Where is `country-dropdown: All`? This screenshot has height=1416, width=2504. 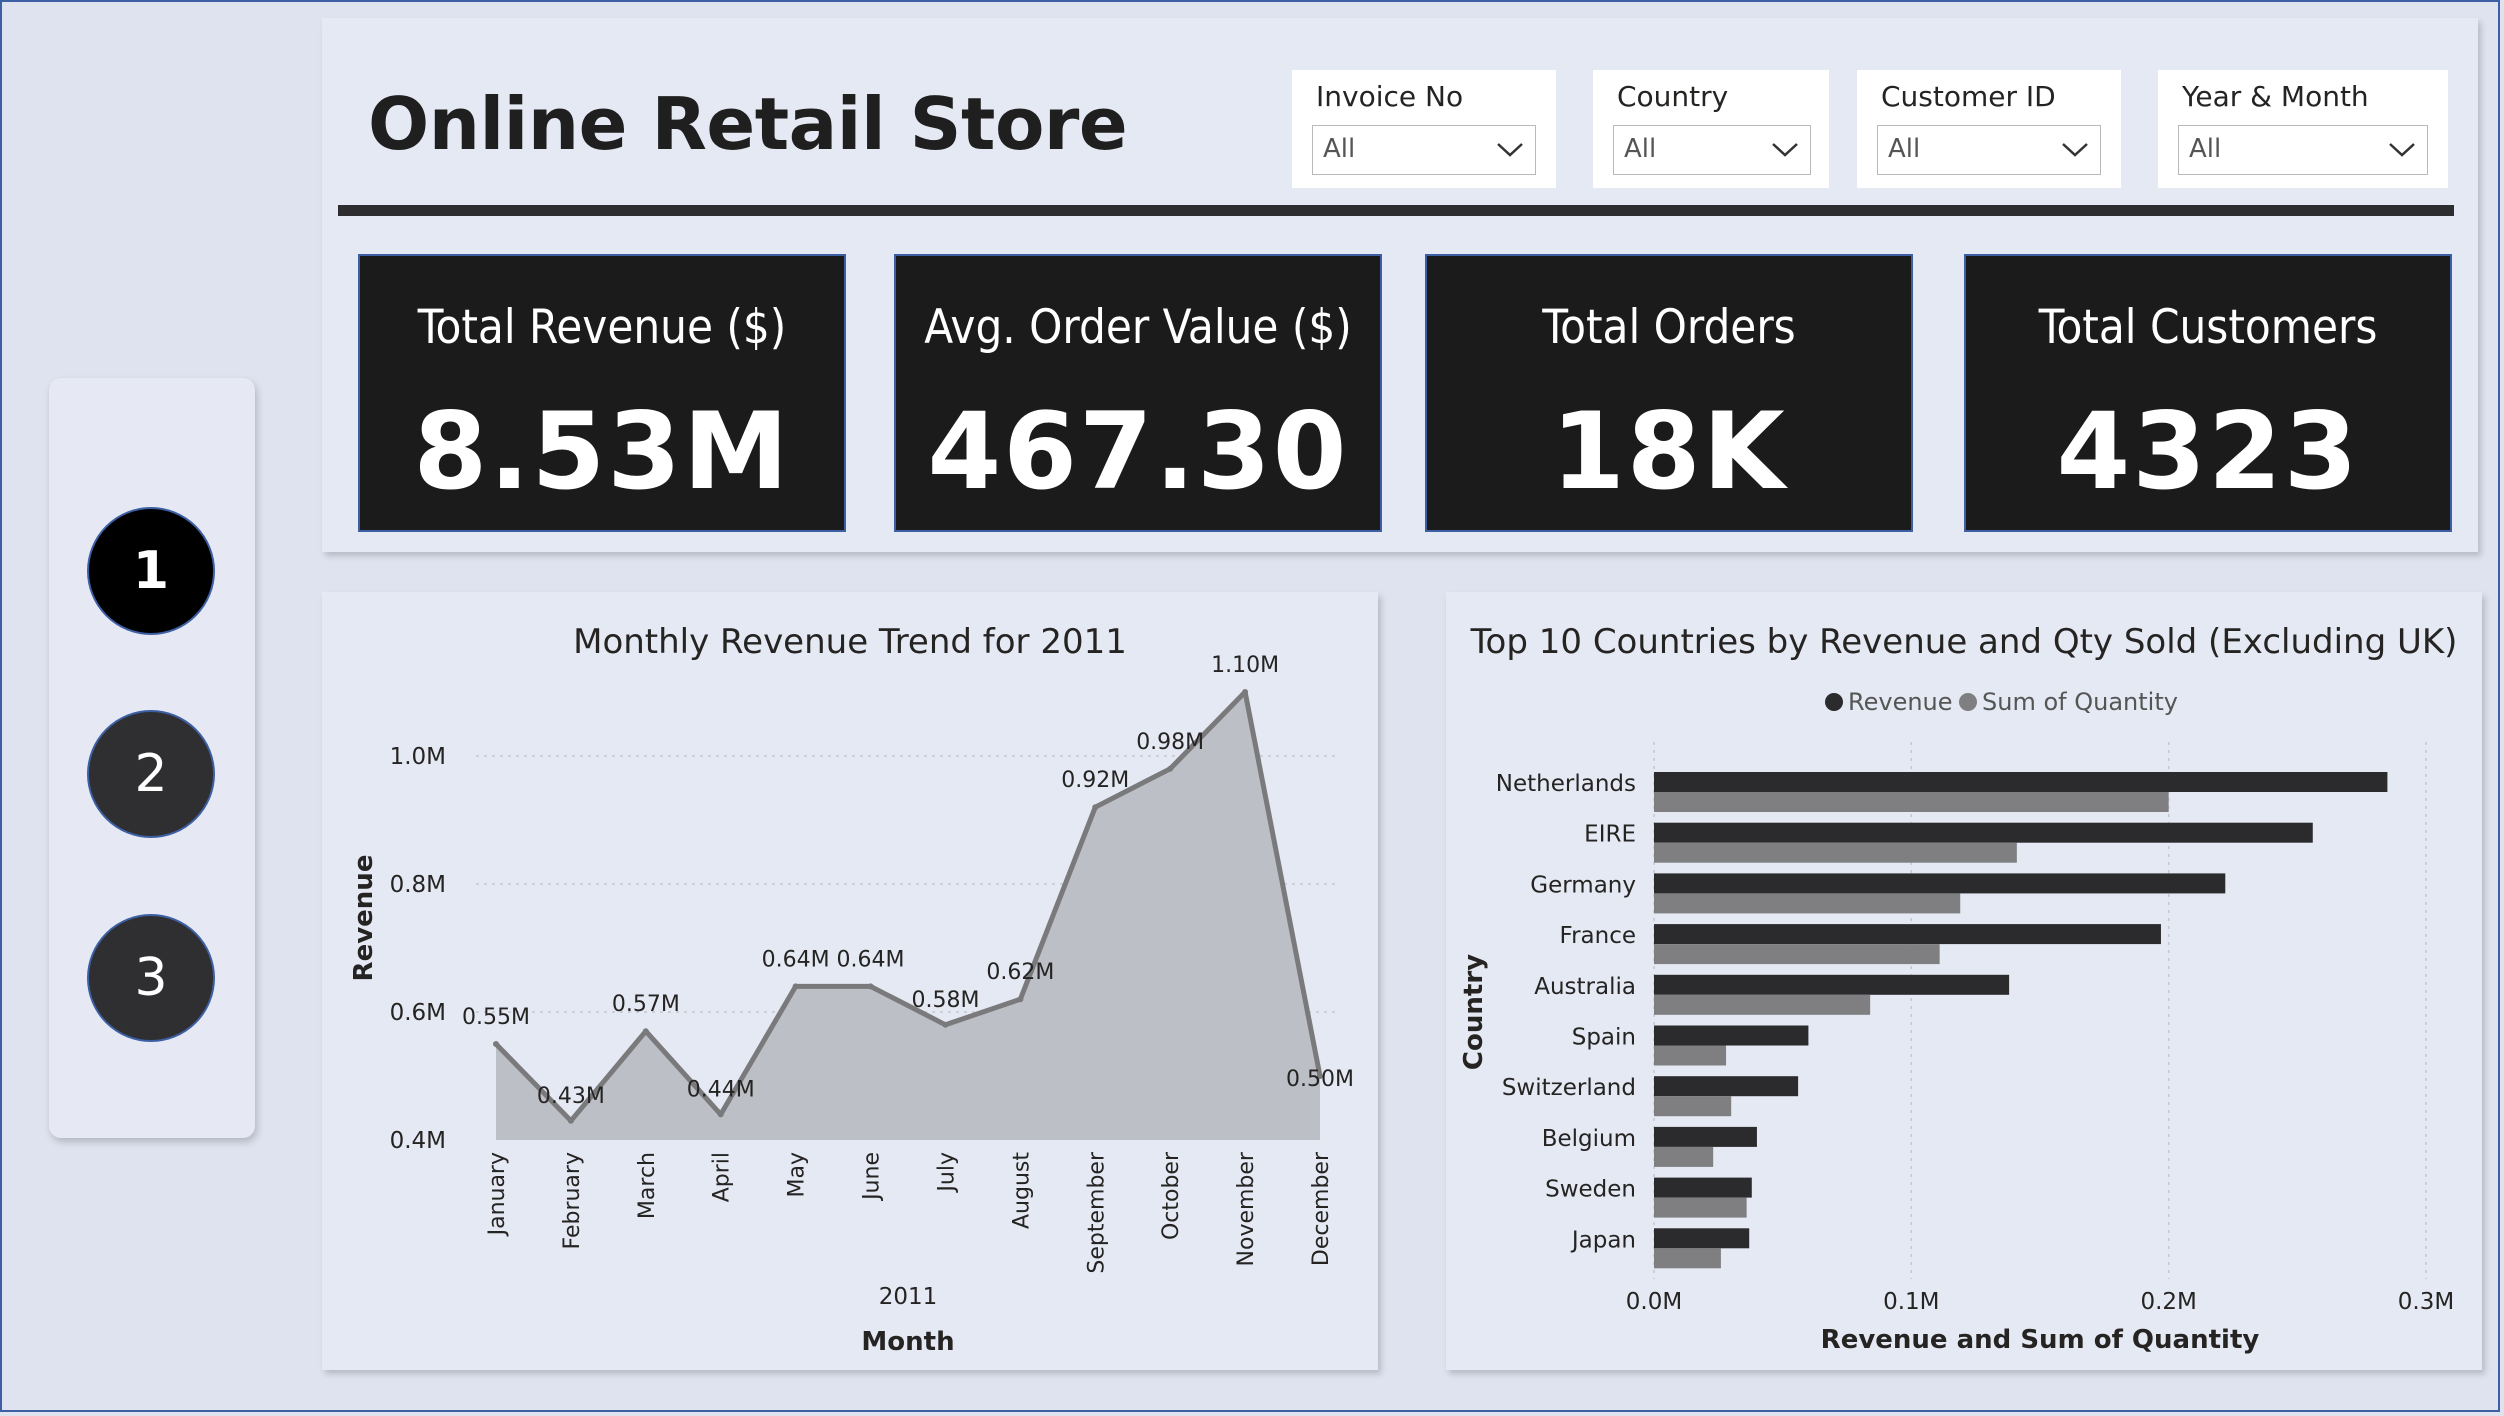
country-dropdown: All is located at coordinates (1712, 150).